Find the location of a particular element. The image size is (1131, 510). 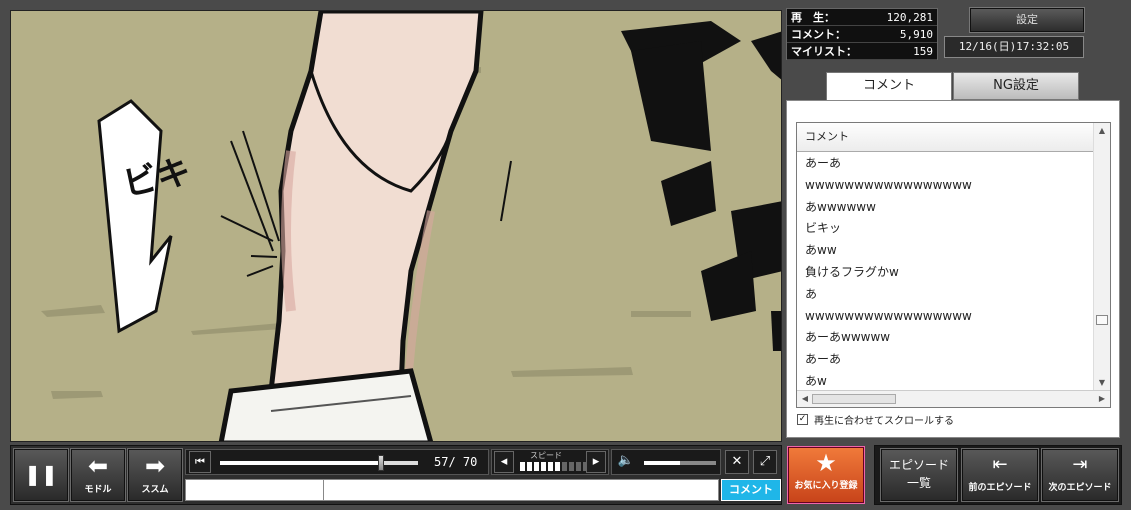

comments-label: コメント： is located at coordinates (818, 34).